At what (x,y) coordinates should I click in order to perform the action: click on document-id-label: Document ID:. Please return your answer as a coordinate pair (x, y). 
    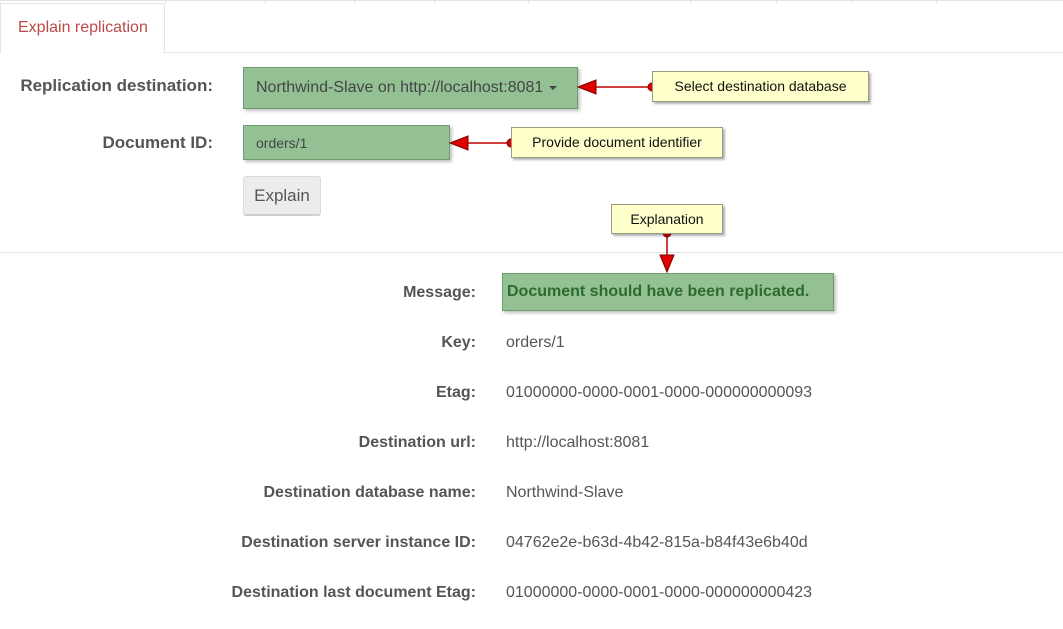
    Looking at the image, I should click on (158, 142).